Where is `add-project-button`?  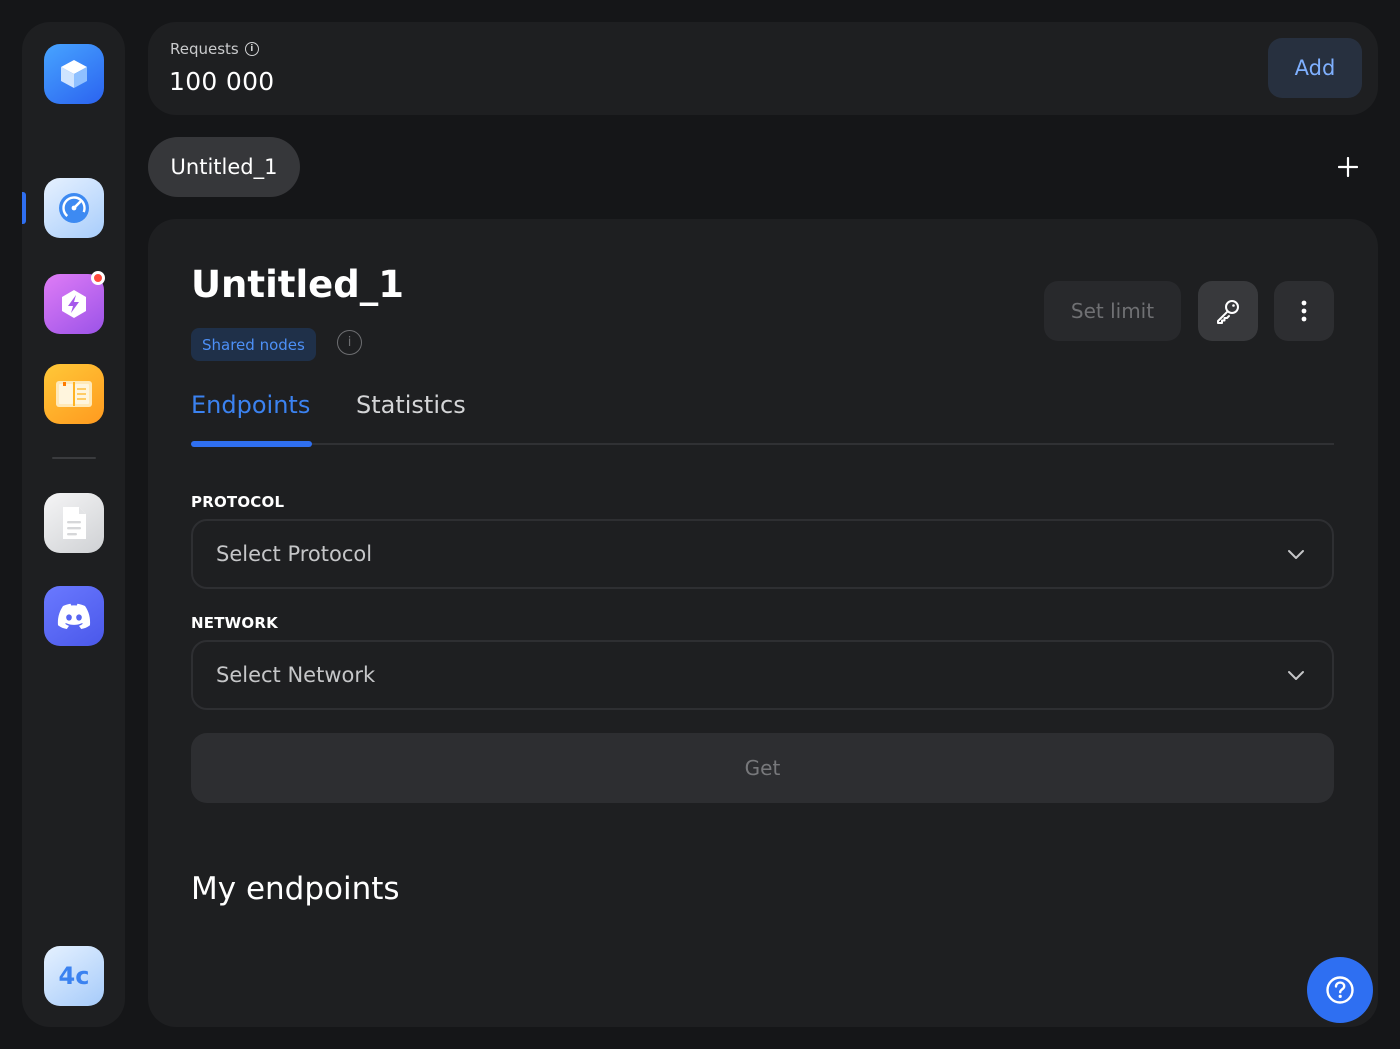
add-project-button is located at coordinates (1348, 167).